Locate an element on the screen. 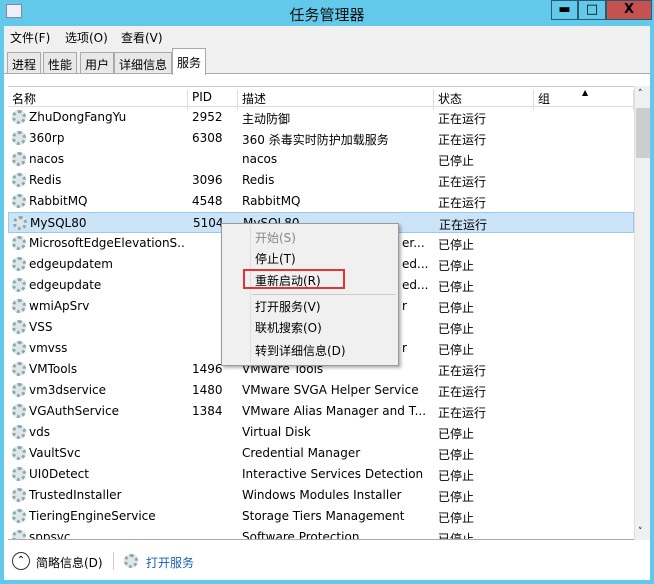 The height and width of the screenshot is (584, 654). tab-performance: 性能 is located at coordinates (60, 63).